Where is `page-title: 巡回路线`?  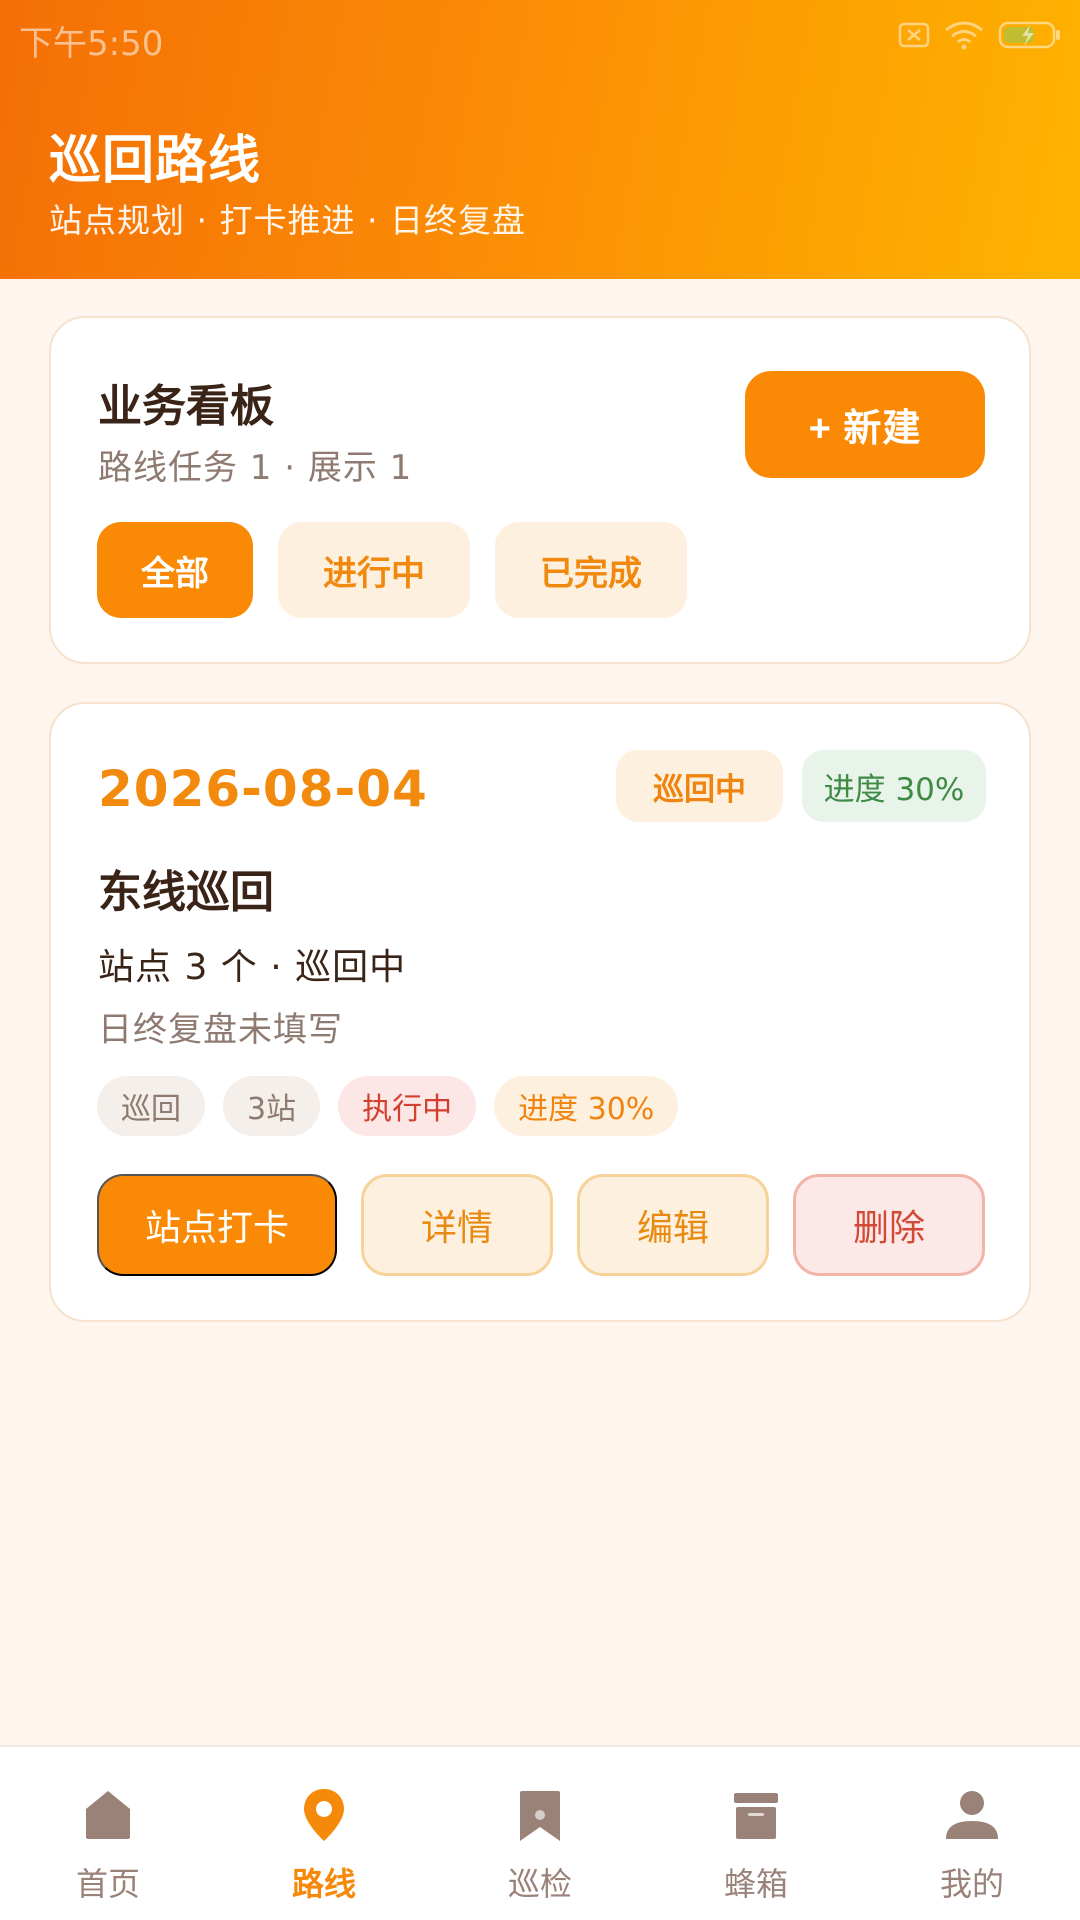 page-title: 巡回路线 is located at coordinates (155, 161).